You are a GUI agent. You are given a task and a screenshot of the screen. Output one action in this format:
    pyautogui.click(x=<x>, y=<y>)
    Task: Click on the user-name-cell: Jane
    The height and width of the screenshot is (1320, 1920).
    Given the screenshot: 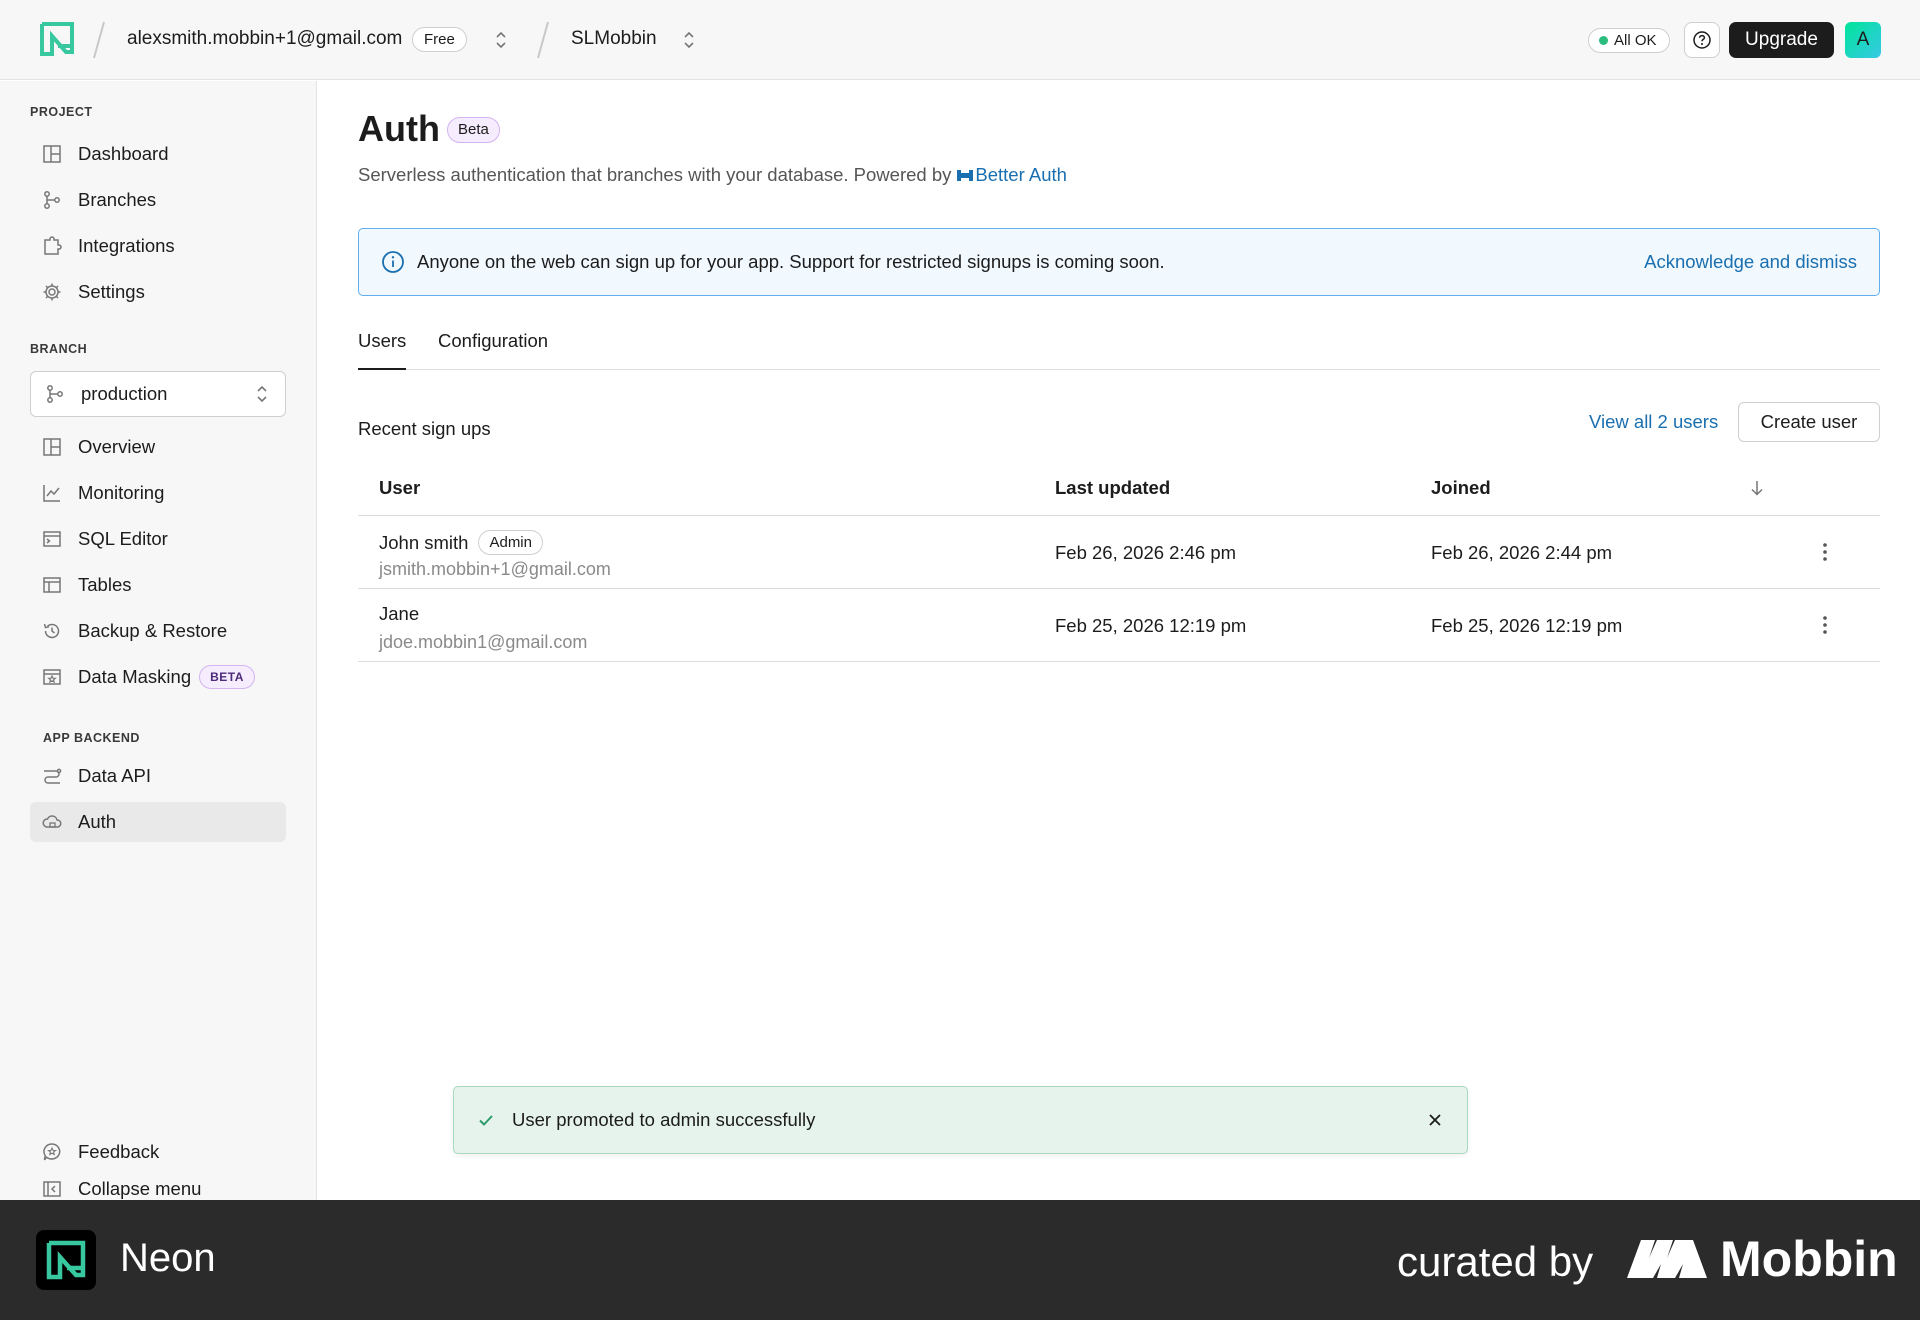 What is the action you would take?
    pyautogui.click(x=399, y=614)
    